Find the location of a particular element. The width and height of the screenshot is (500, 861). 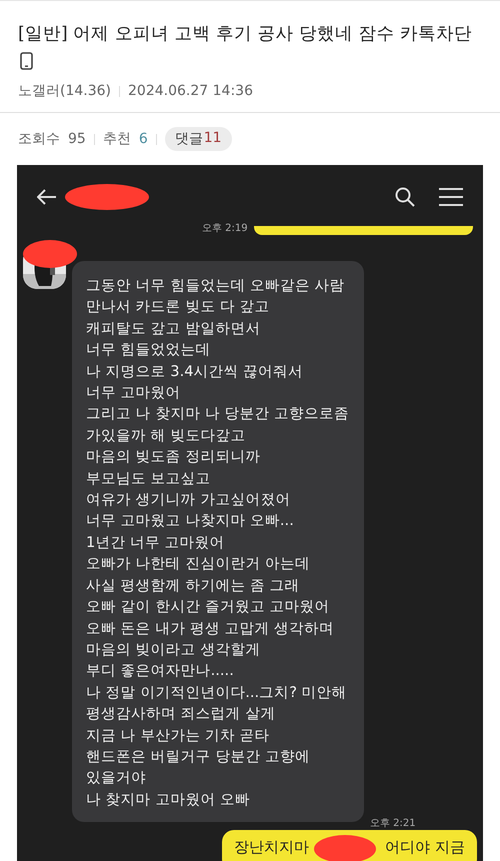

views-label: 조회수 is located at coordinates (39, 139).